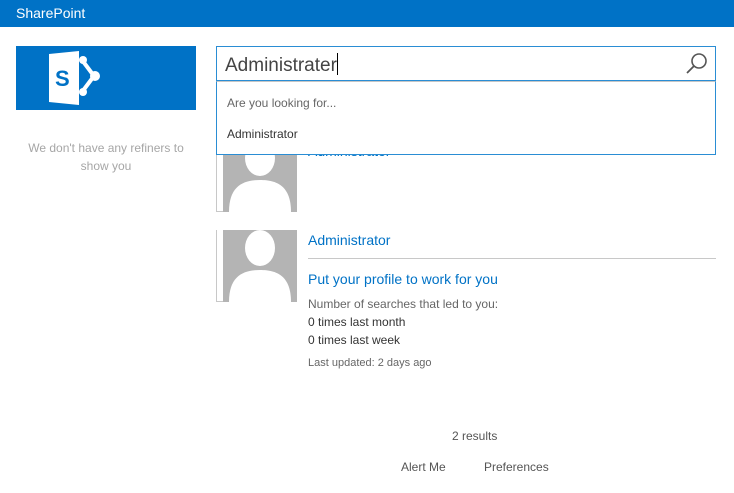 This screenshot has height=493, width=734. What do you see at coordinates (262, 134) in the screenshot?
I see `suggestion-item: Administrator` at bounding box center [262, 134].